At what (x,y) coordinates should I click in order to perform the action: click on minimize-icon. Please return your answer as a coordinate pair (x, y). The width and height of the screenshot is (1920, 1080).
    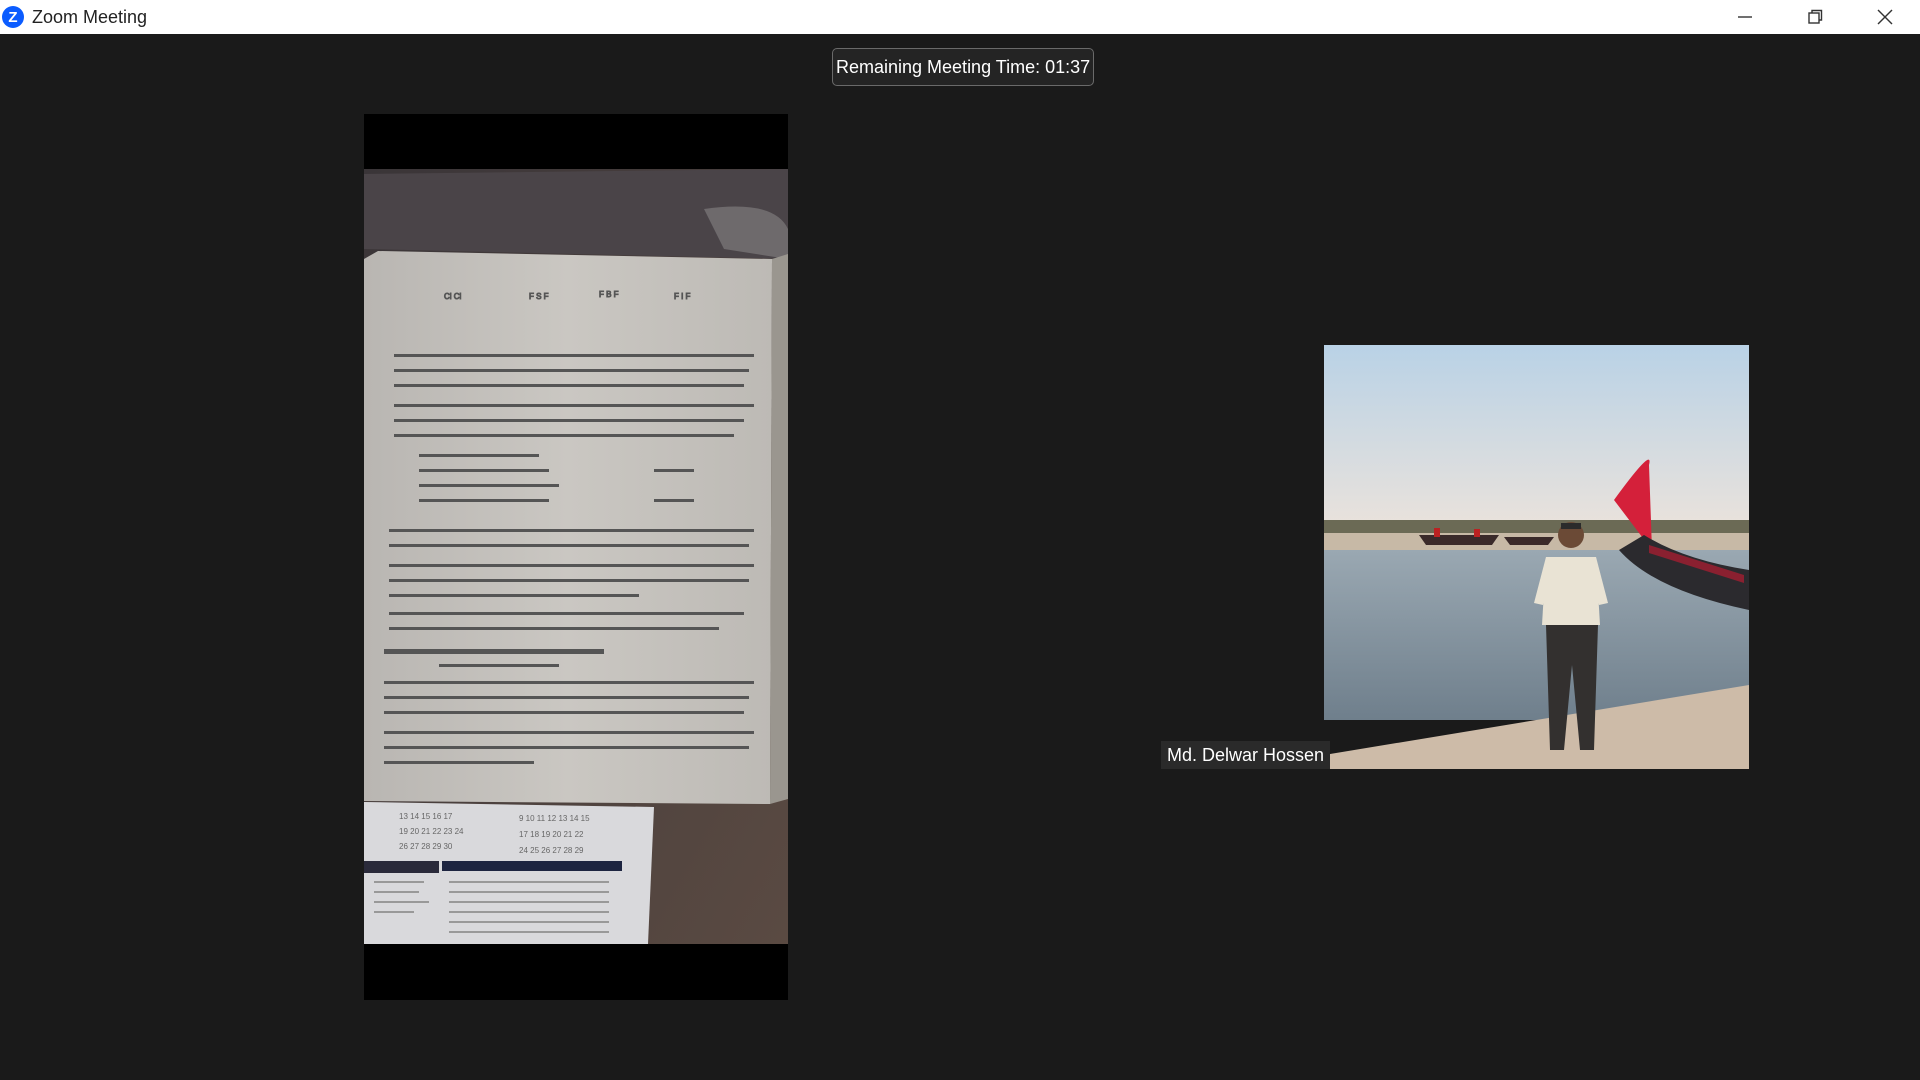
    Looking at the image, I should click on (1745, 17).